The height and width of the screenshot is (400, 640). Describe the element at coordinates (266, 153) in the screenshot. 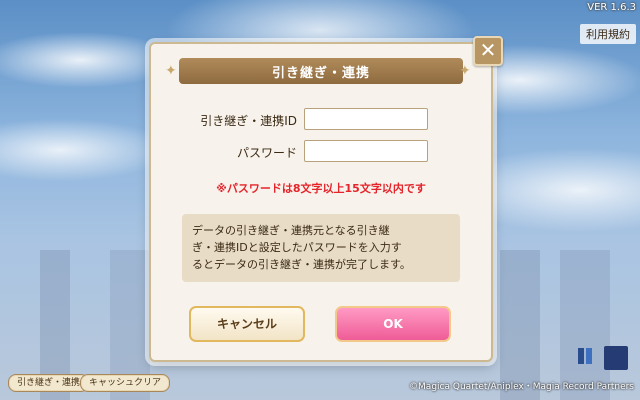

I see `password-label: パスワード` at that location.